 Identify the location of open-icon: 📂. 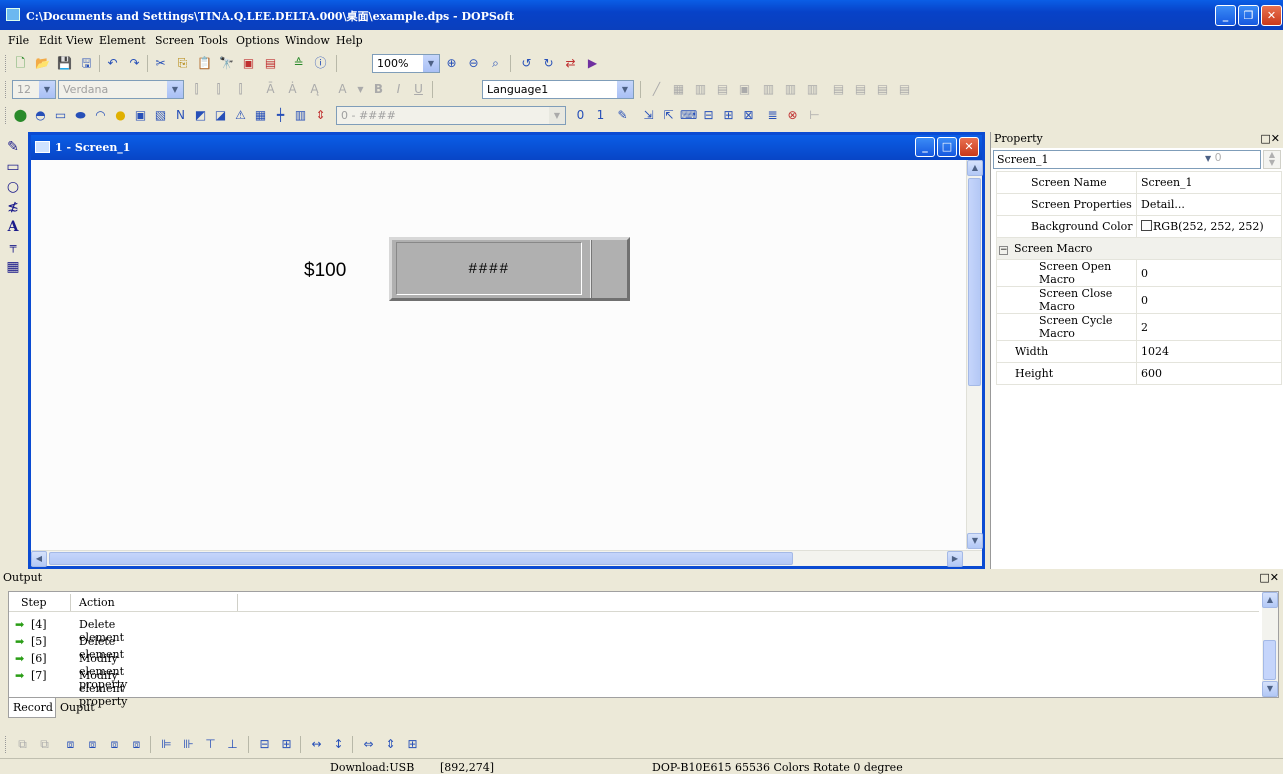
(42, 63).